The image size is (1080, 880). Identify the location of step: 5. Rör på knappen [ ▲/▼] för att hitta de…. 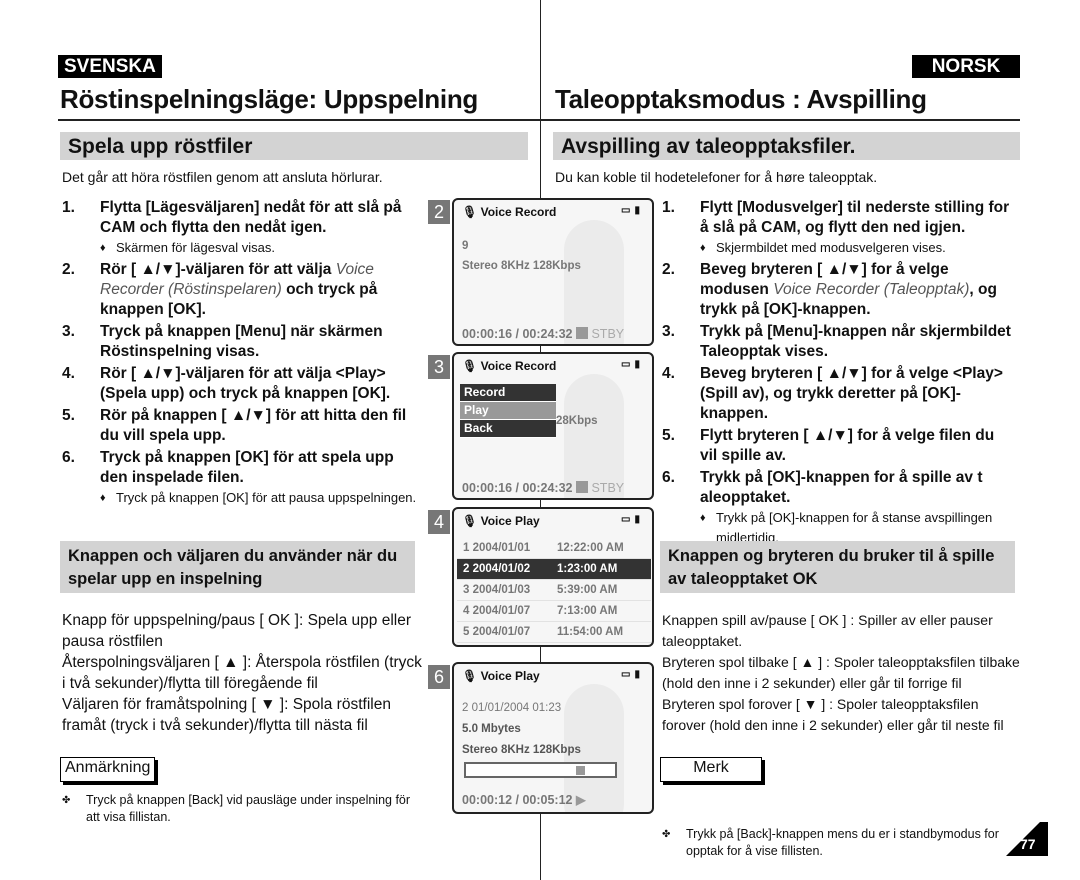
(234, 425).